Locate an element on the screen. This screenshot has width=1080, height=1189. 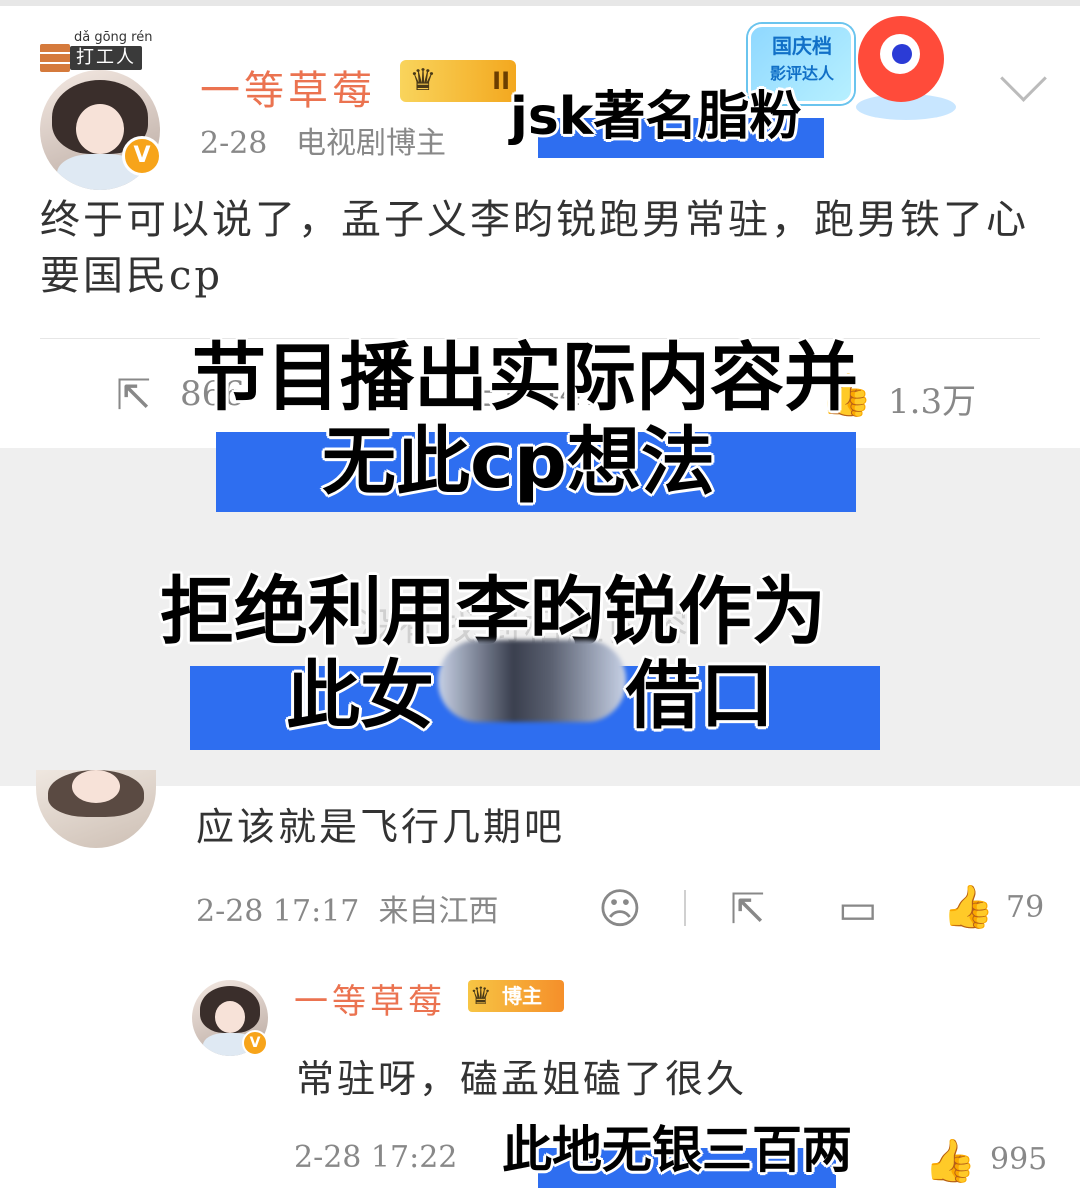
post-date: 2-28 is located at coordinates (234, 143).